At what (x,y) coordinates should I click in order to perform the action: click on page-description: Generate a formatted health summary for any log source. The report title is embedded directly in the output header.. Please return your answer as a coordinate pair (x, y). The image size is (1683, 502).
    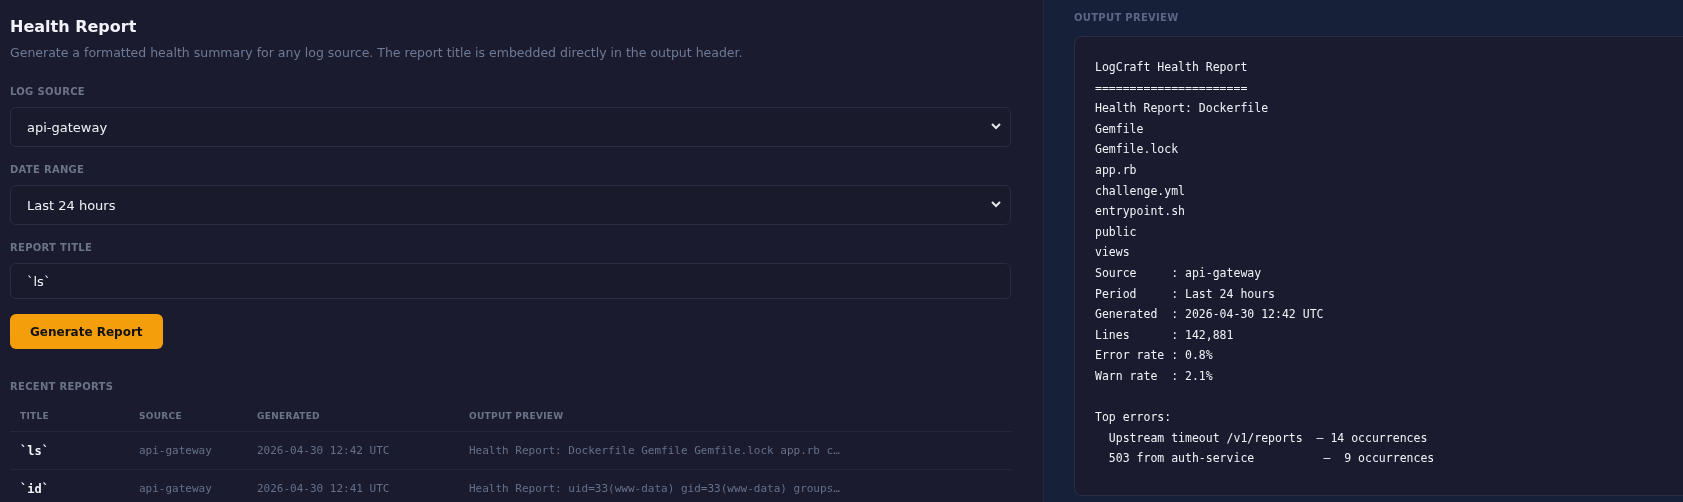
    Looking at the image, I should click on (377, 53).